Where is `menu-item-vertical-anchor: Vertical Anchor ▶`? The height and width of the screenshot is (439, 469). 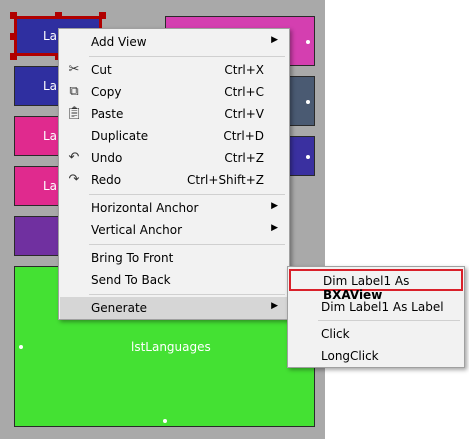 menu-item-vertical-anchor: Vertical Anchor ▶ is located at coordinates (174, 230).